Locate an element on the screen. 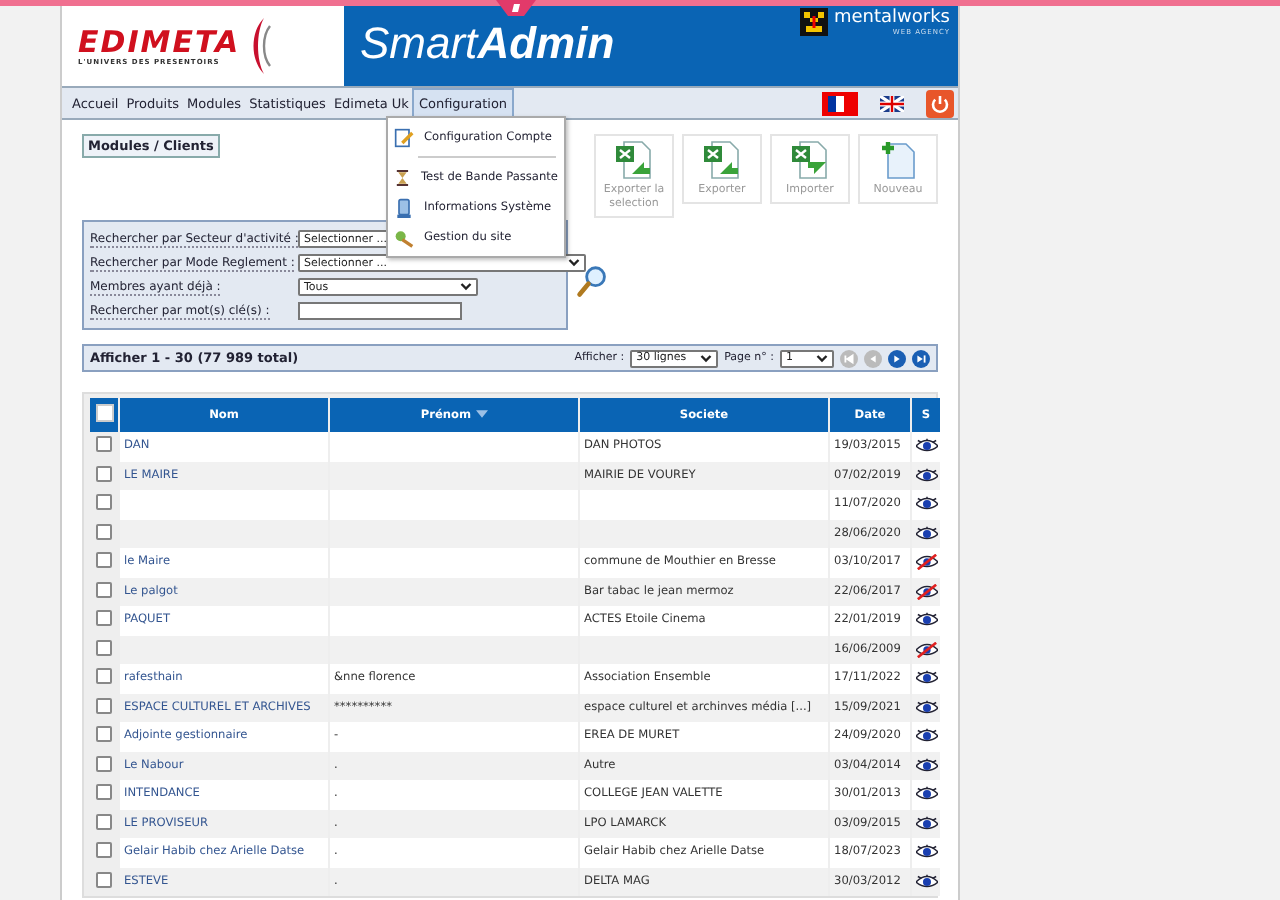 The width and height of the screenshot is (1280, 900). agency-name: mentalworks is located at coordinates (891, 18).